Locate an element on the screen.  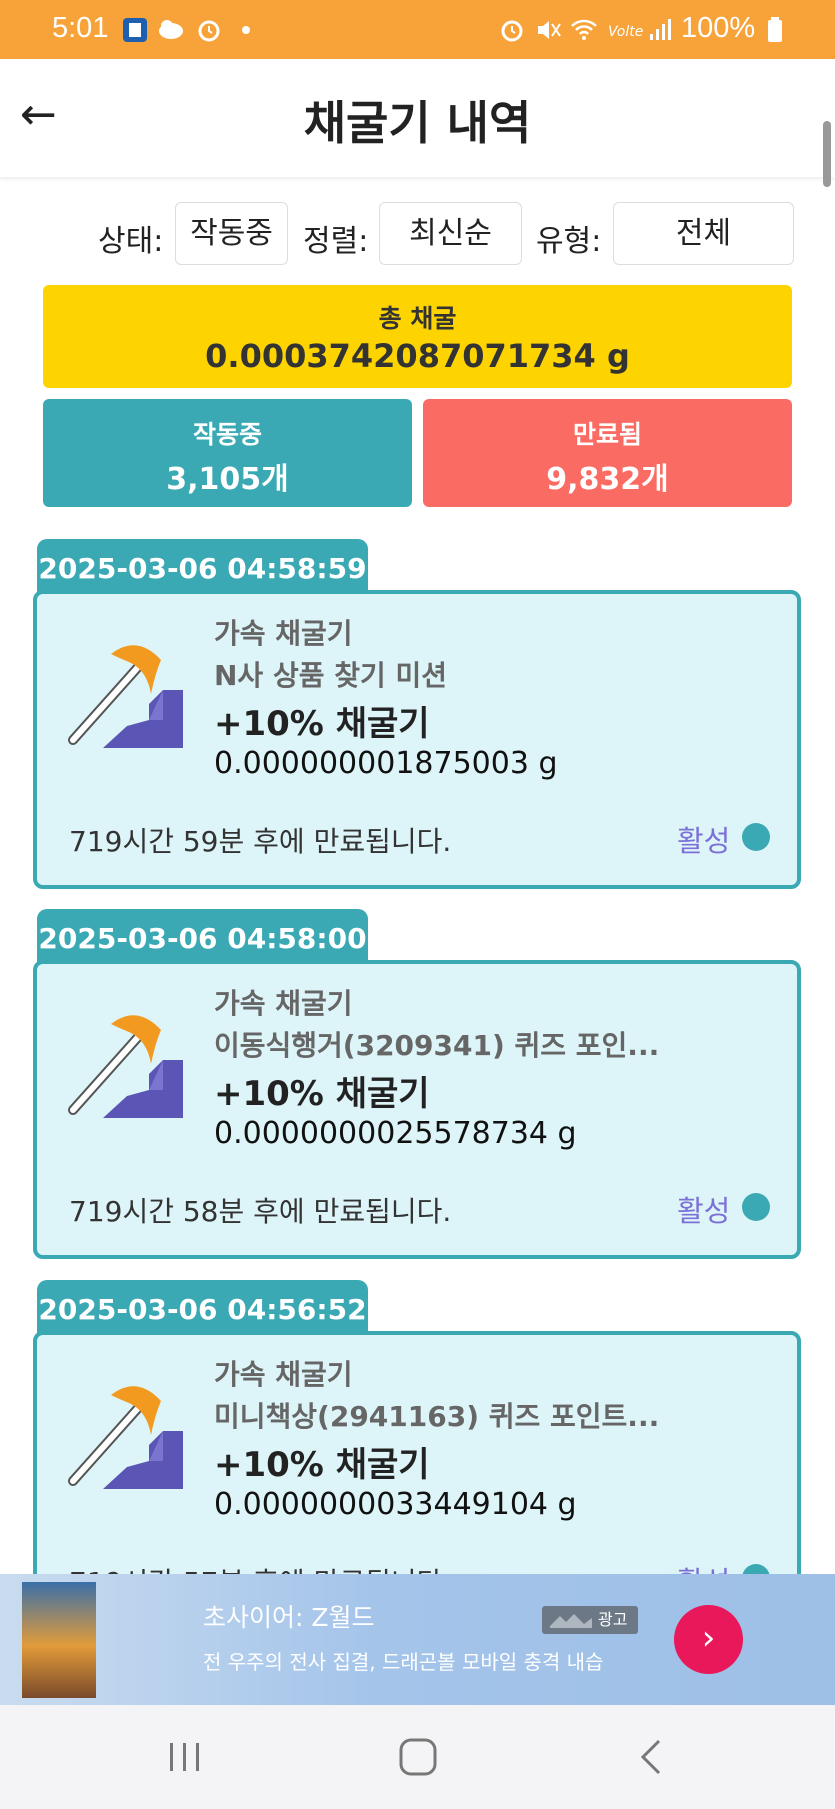
svg-text: Volte is located at coordinates (625, 32).